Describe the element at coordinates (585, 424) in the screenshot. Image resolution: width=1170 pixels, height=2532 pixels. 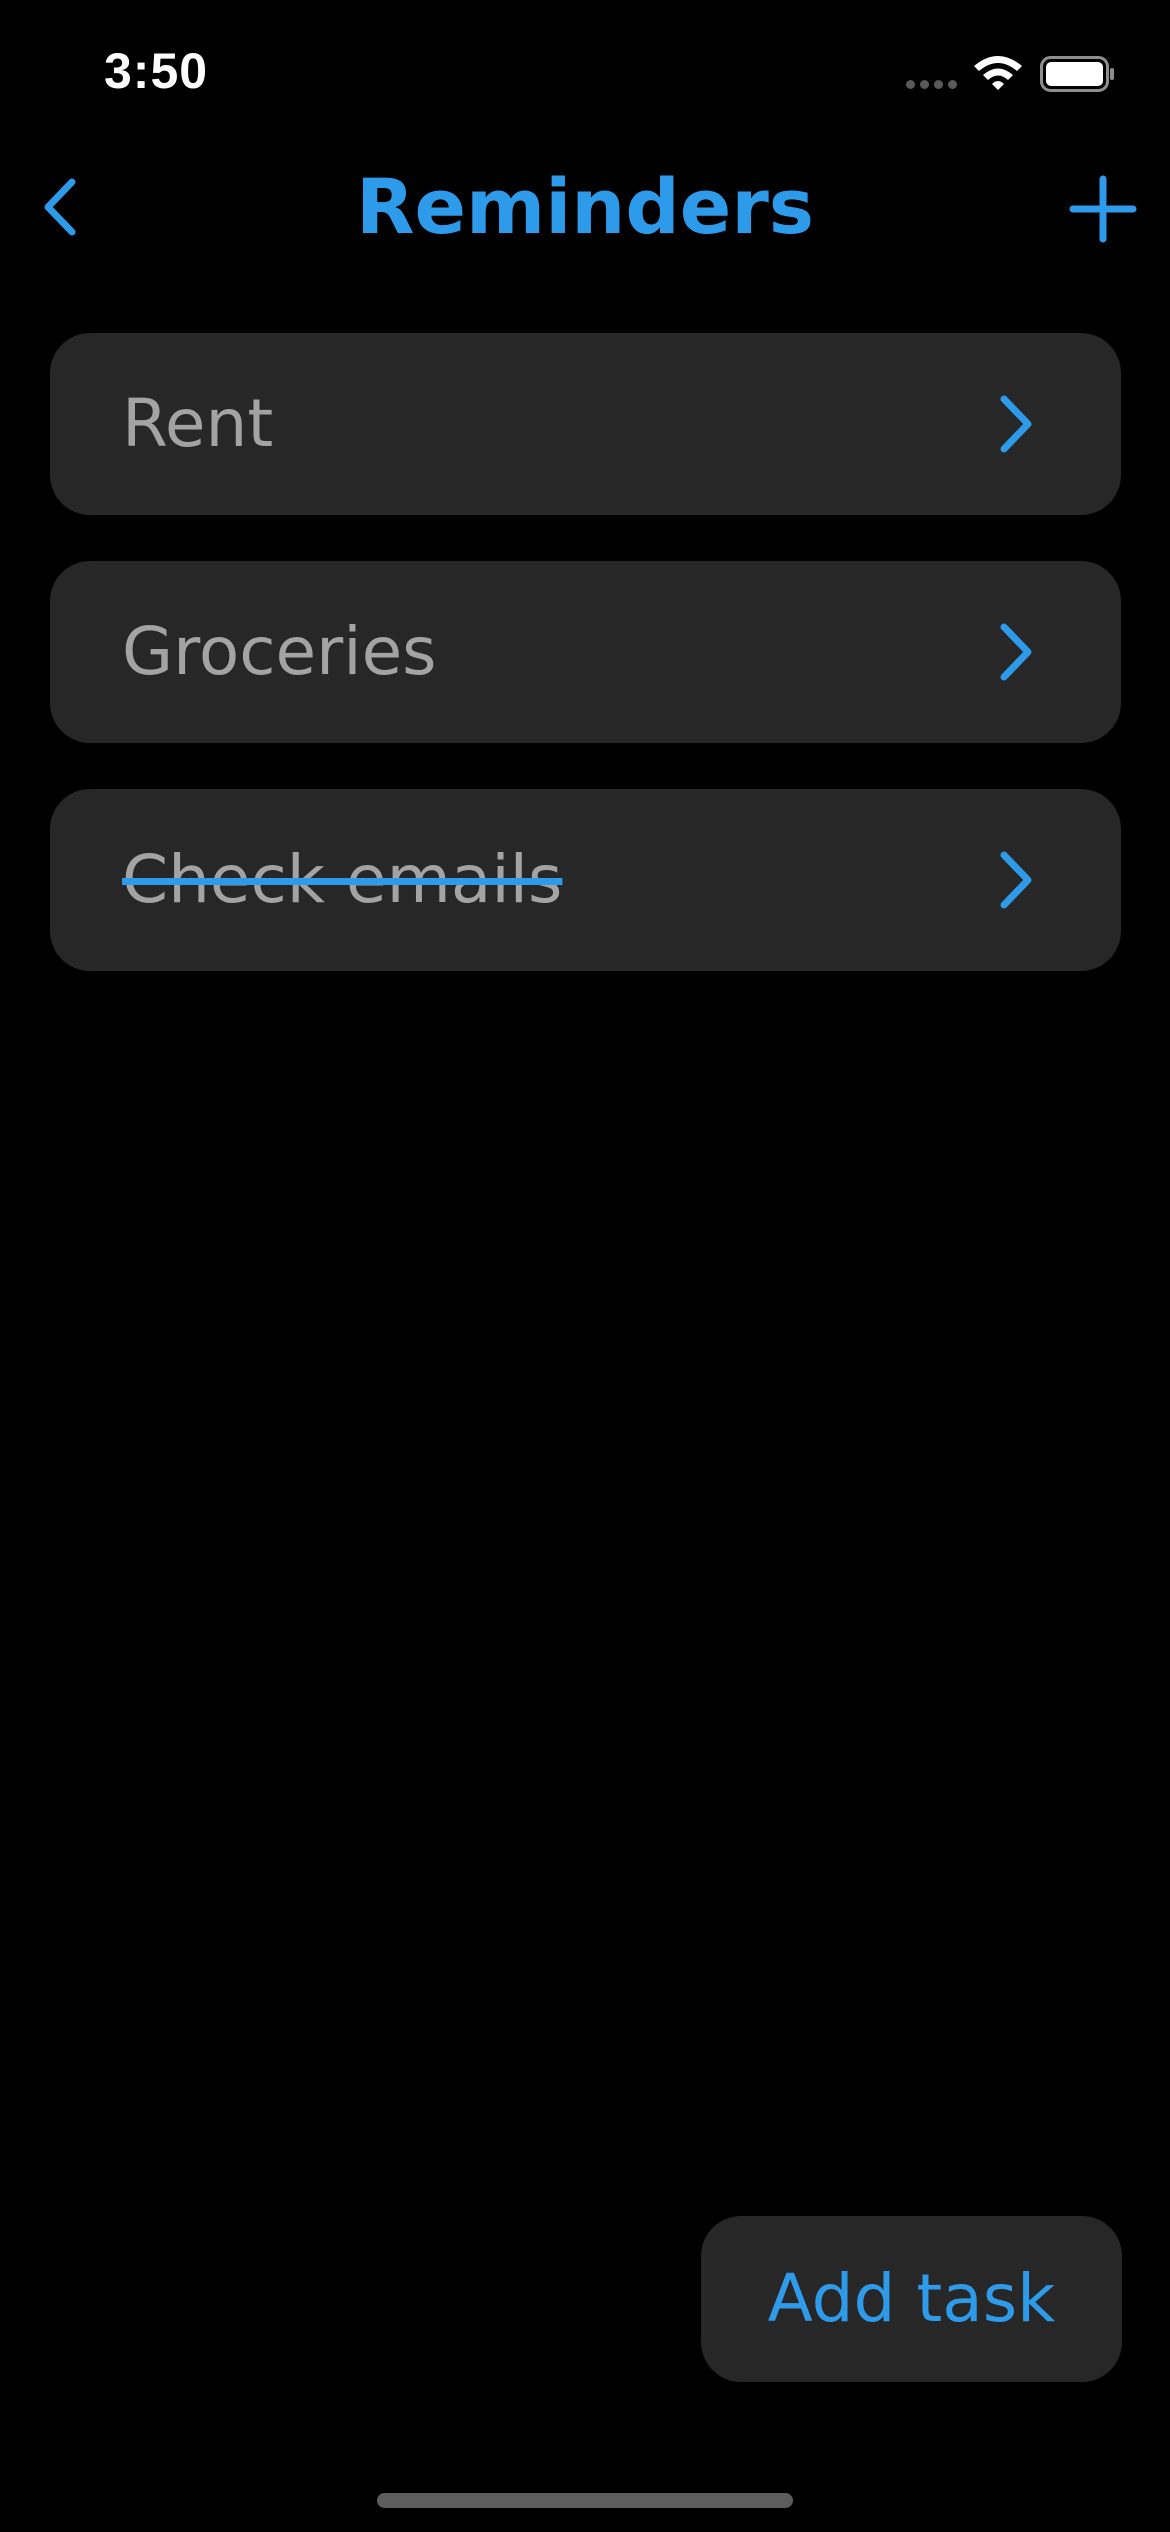
I see `task-item-rent: Rent` at that location.